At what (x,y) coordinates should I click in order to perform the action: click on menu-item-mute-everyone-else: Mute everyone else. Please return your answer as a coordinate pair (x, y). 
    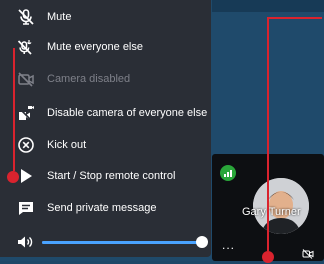
    Looking at the image, I should click on (105, 47).